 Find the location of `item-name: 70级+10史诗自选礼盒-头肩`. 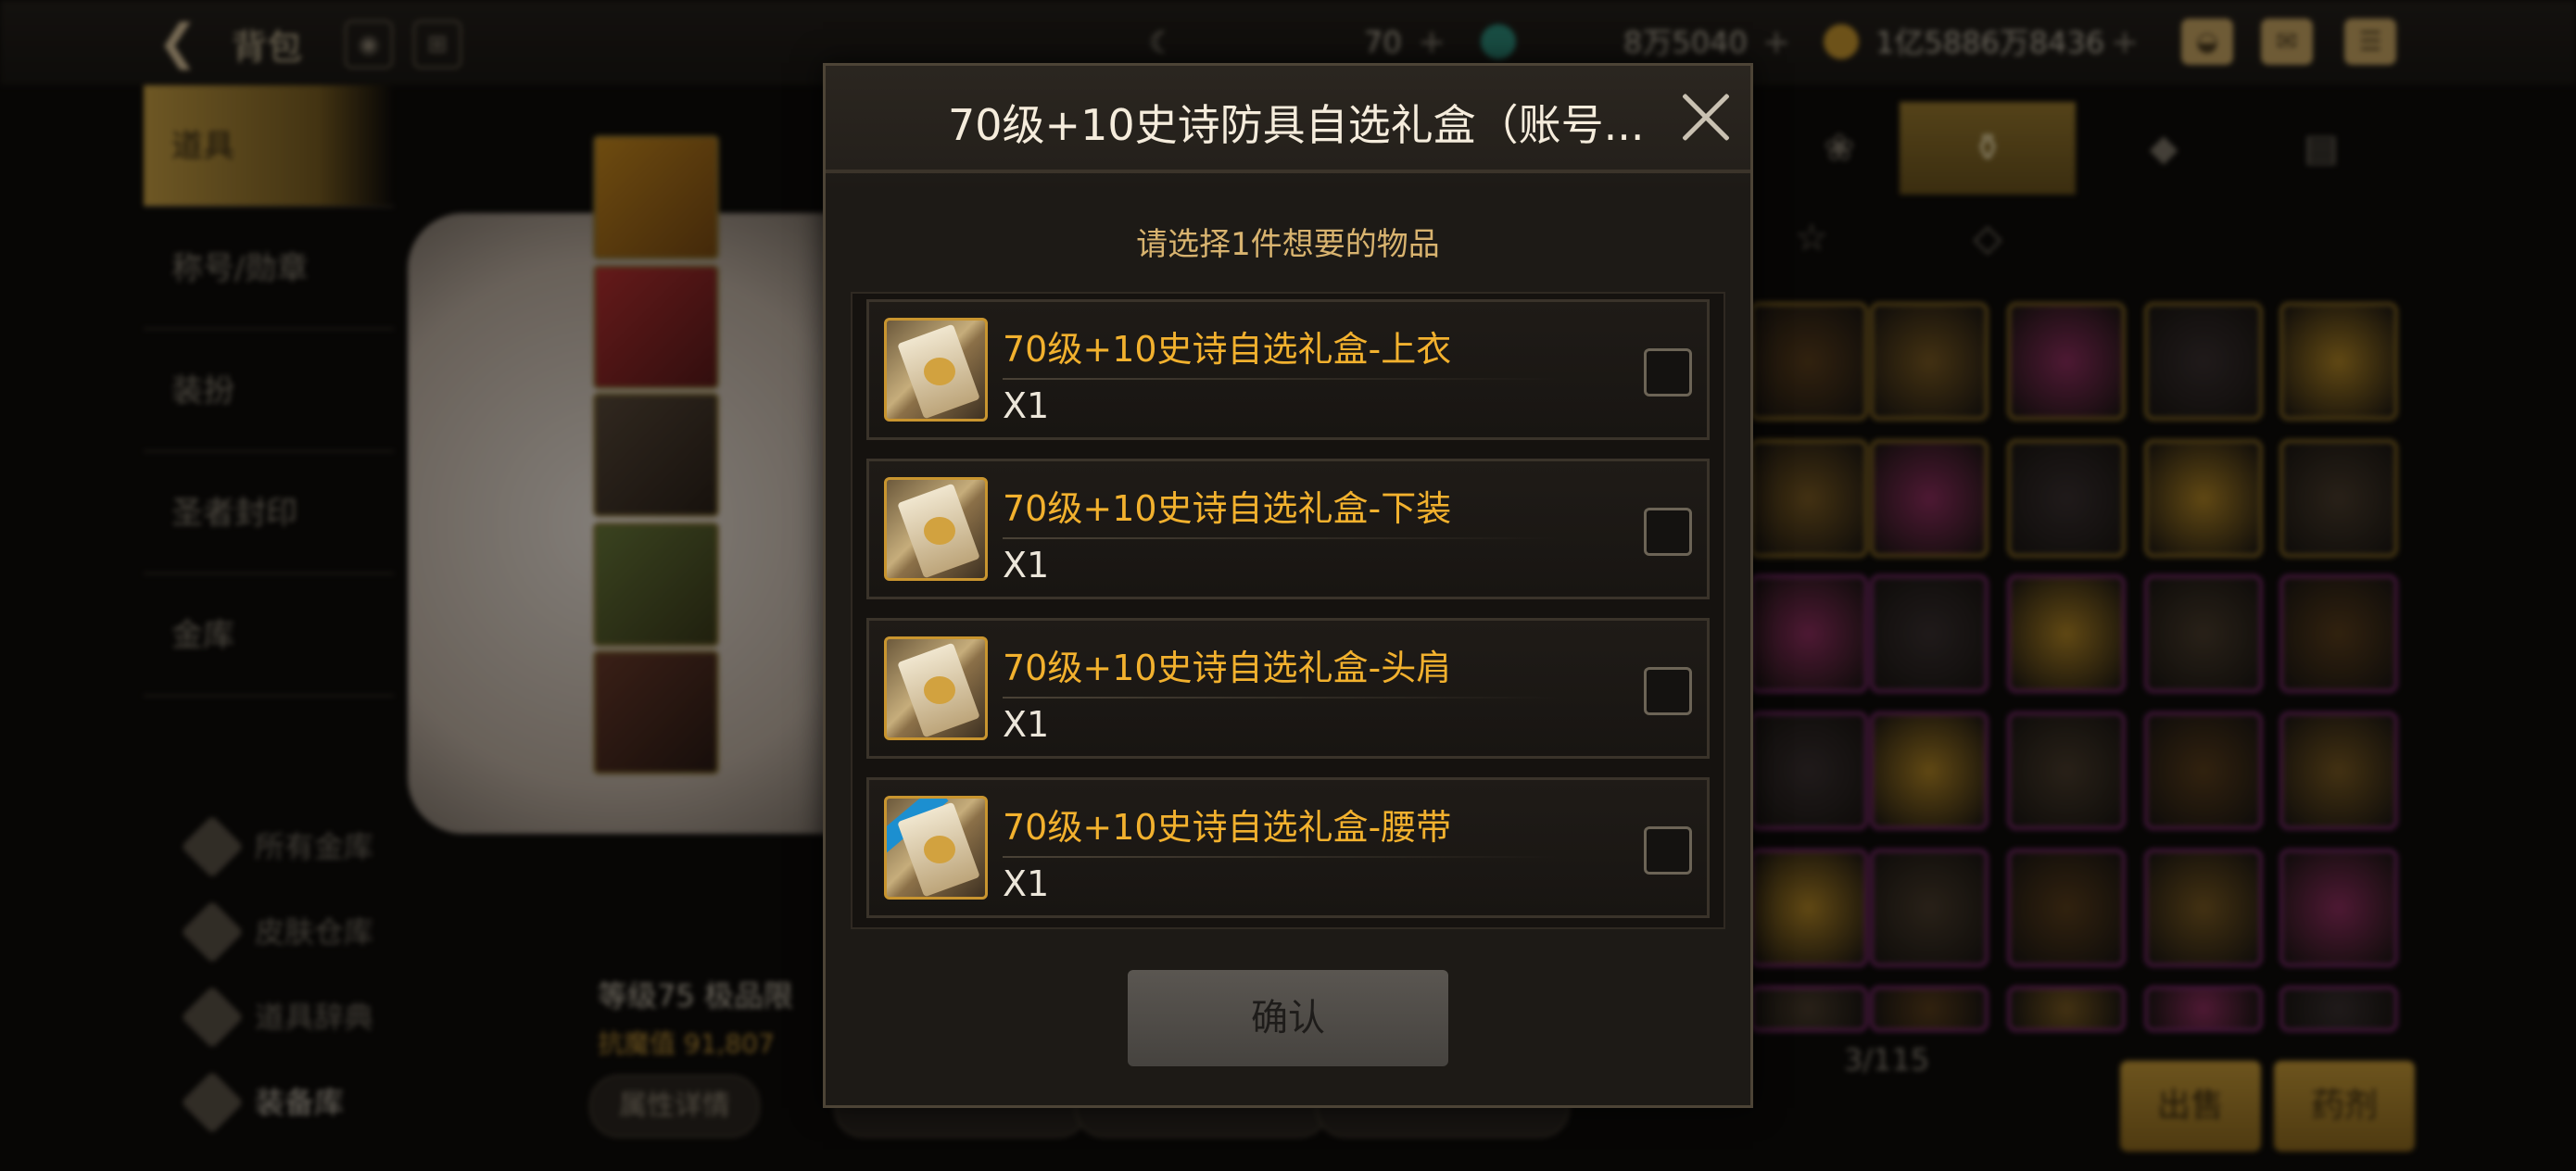

item-name: 70级+10史诗自选礼盒-头肩 is located at coordinates (1227, 668).